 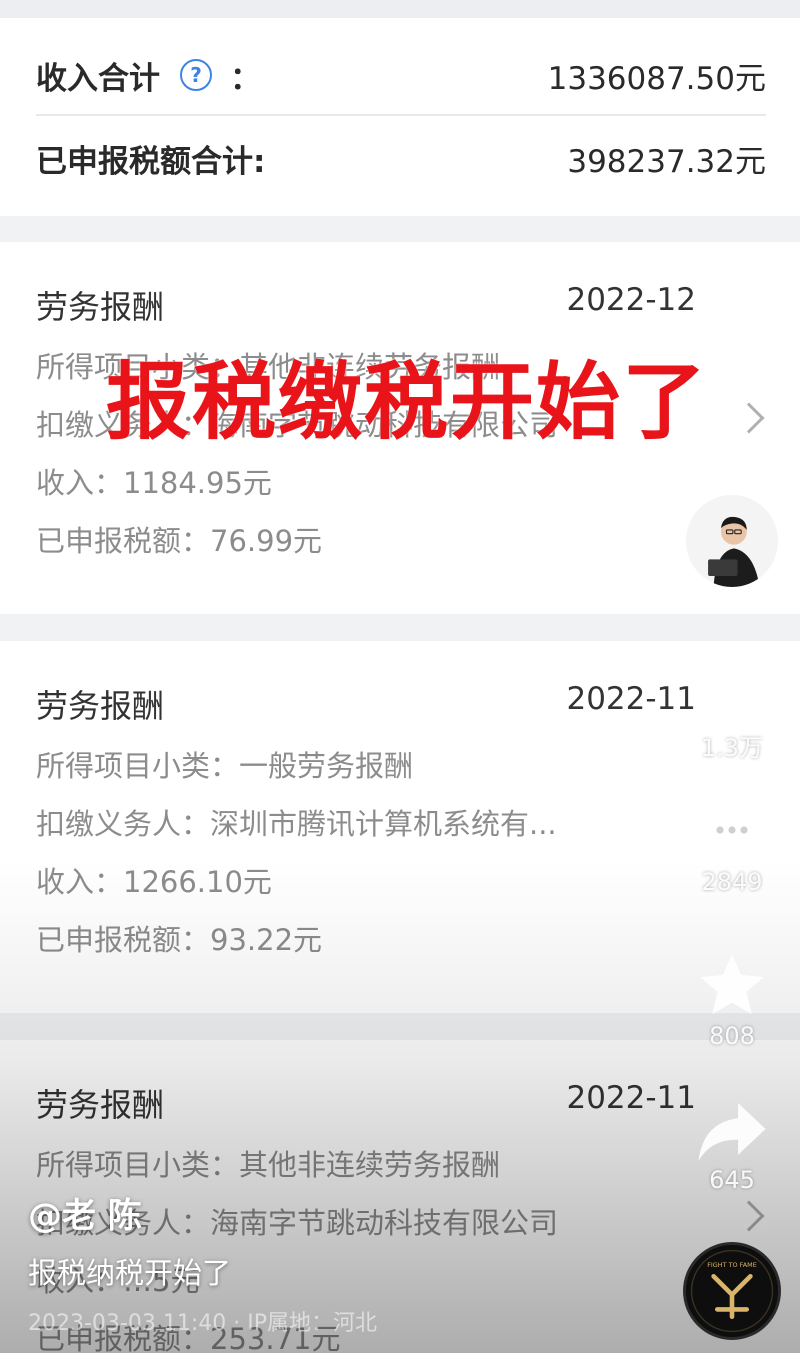 I want to click on help-icon: ?, so click(x=196, y=75).